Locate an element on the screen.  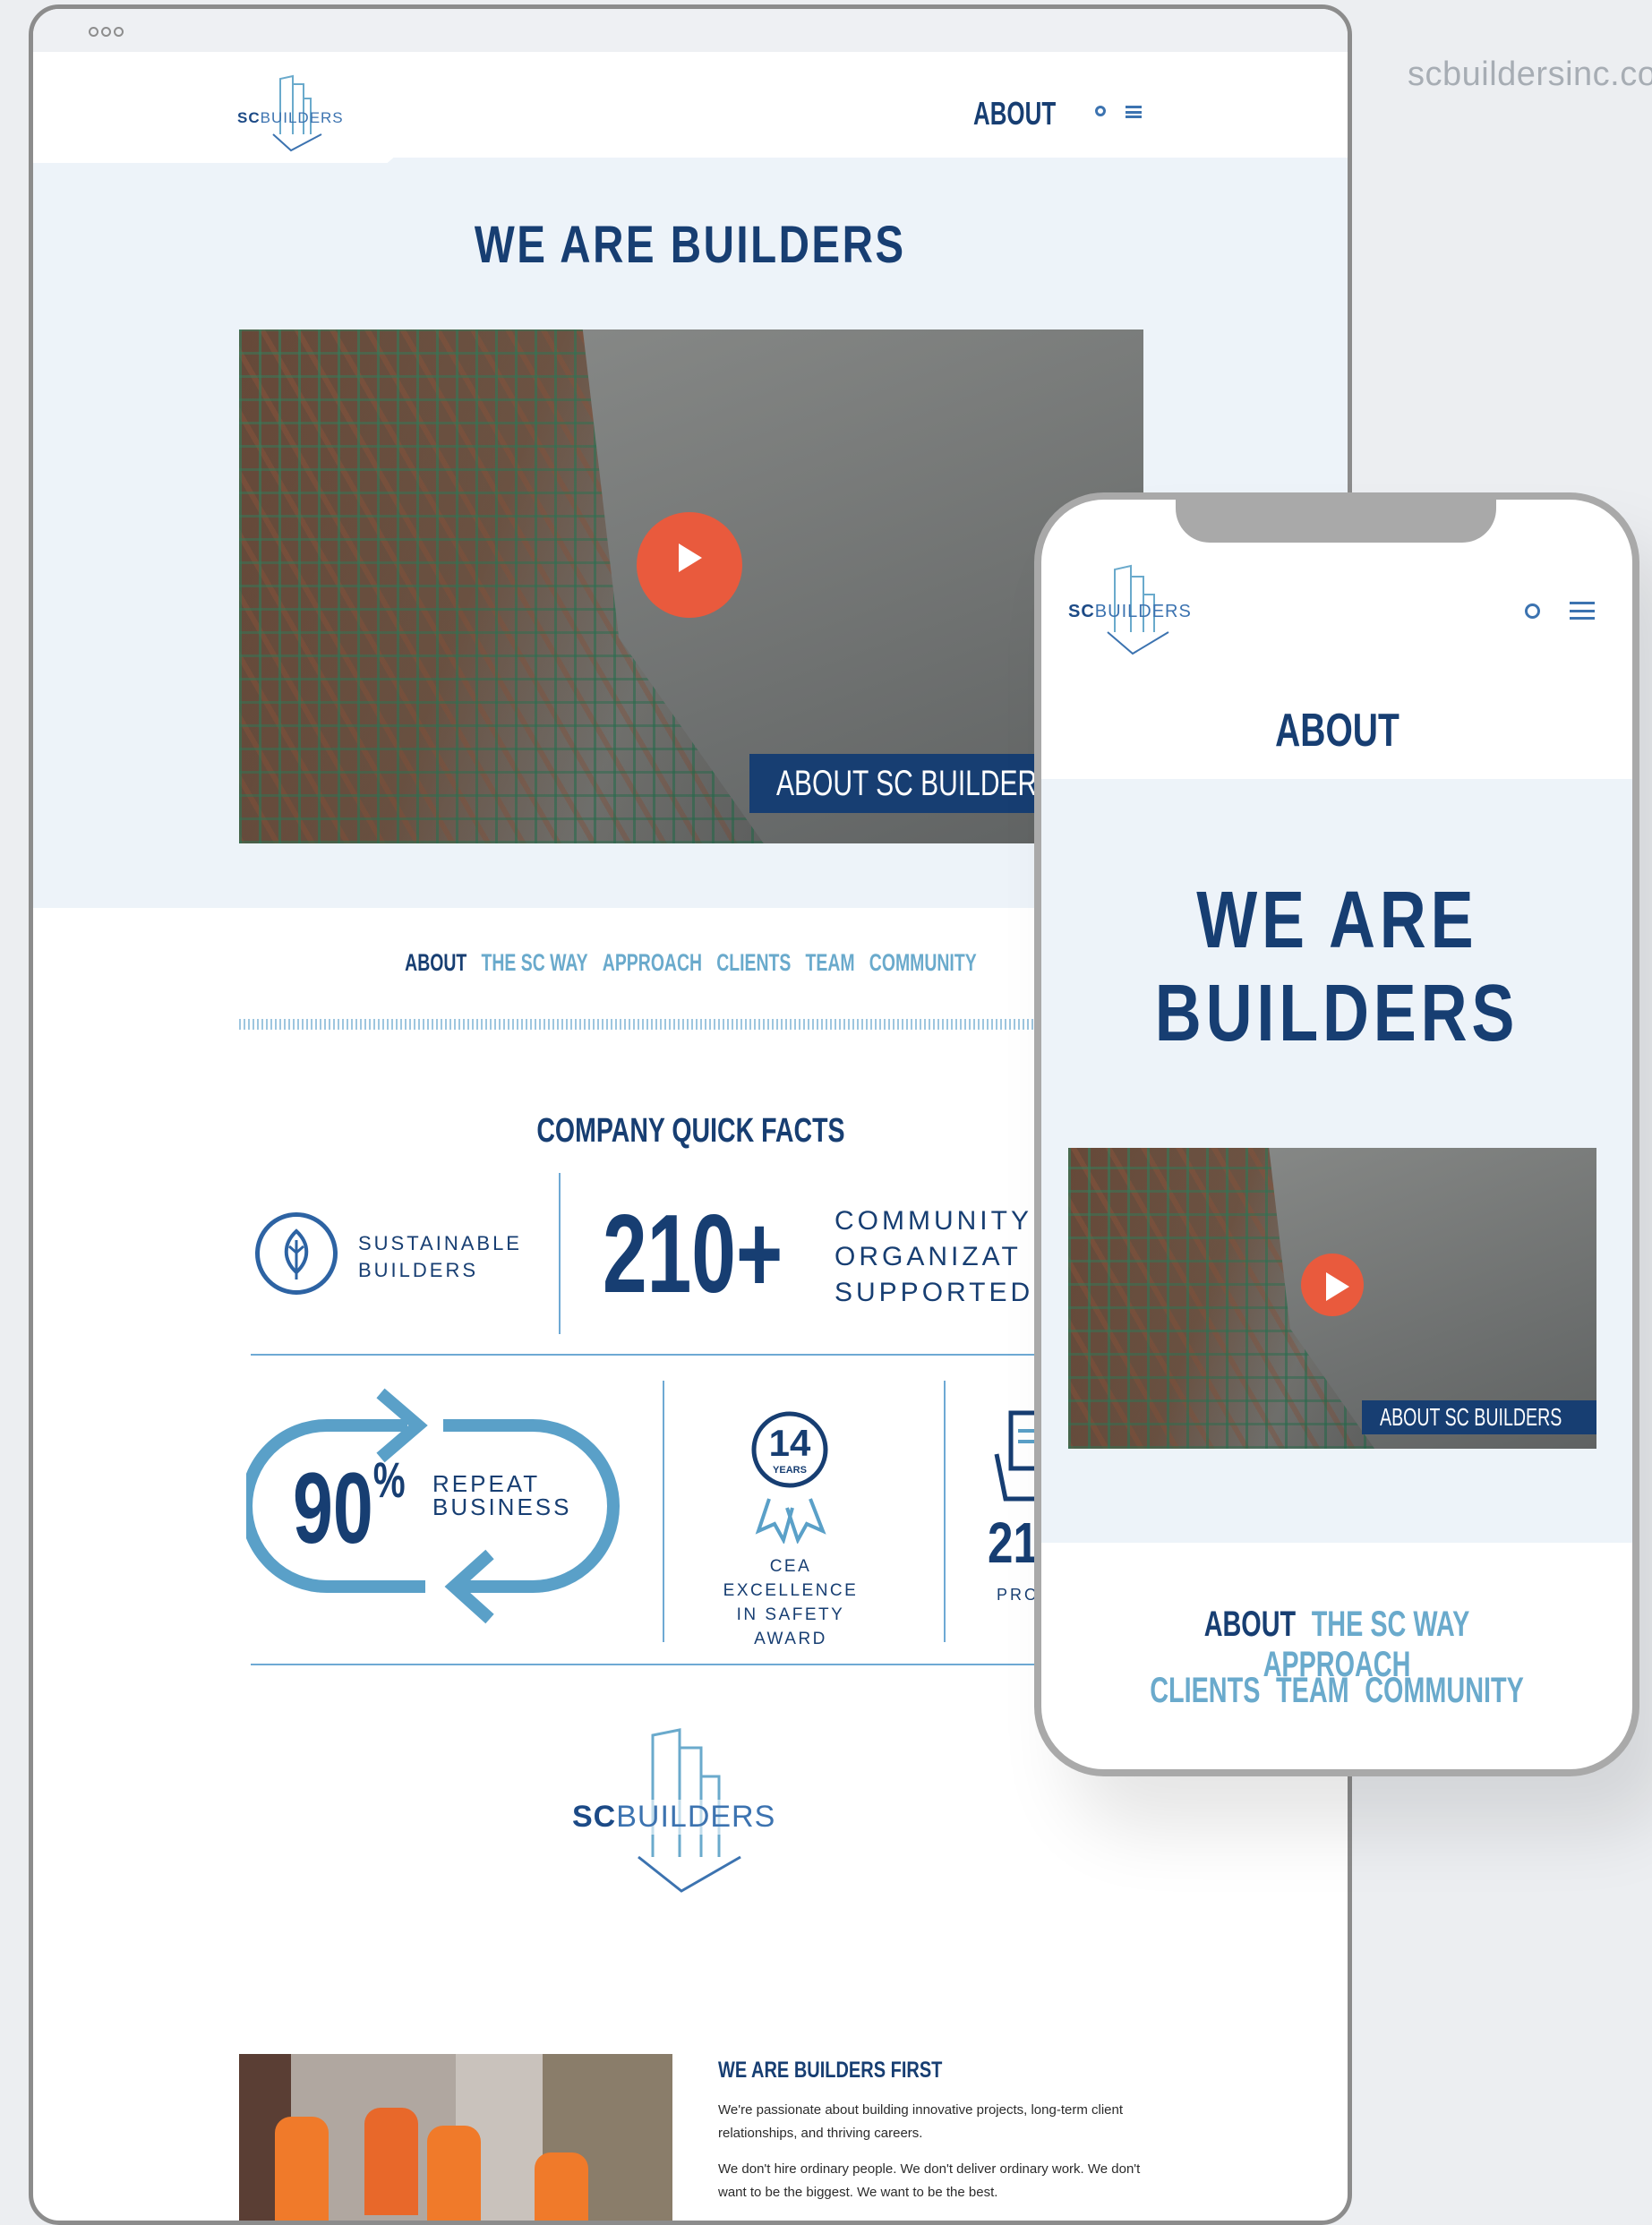
mobile-video-caption: ABOUT SC BUILDERS is located at coordinates (1479, 1417).